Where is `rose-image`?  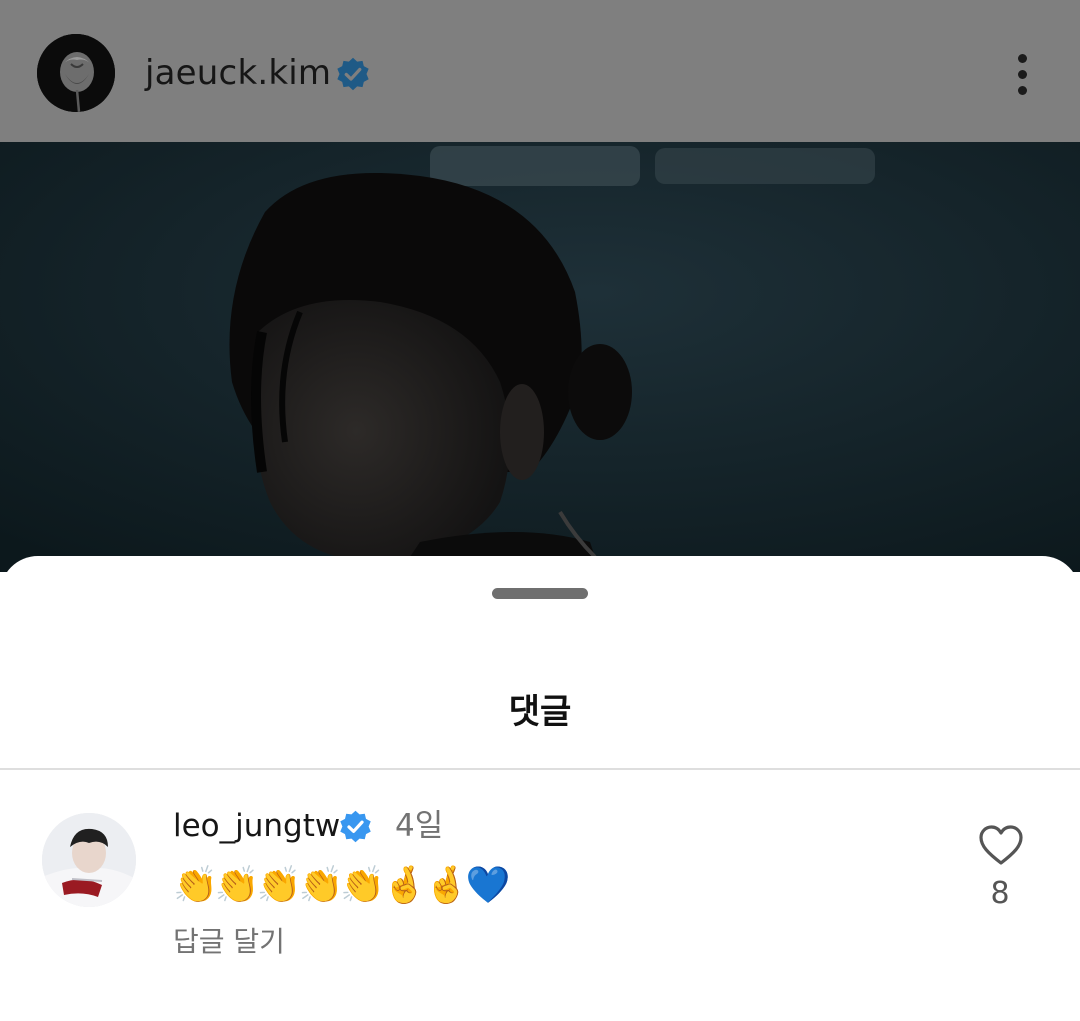
rose-image is located at coordinates (76, 73).